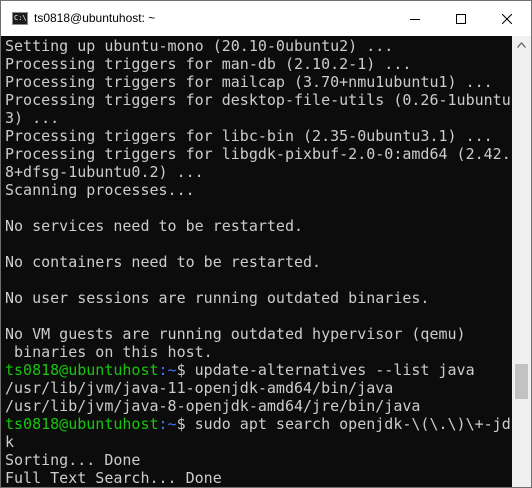 This screenshot has width=532, height=488. What do you see at coordinates (521, 261) in the screenshot?
I see `vertical-scrollbar` at bounding box center [521, 261].